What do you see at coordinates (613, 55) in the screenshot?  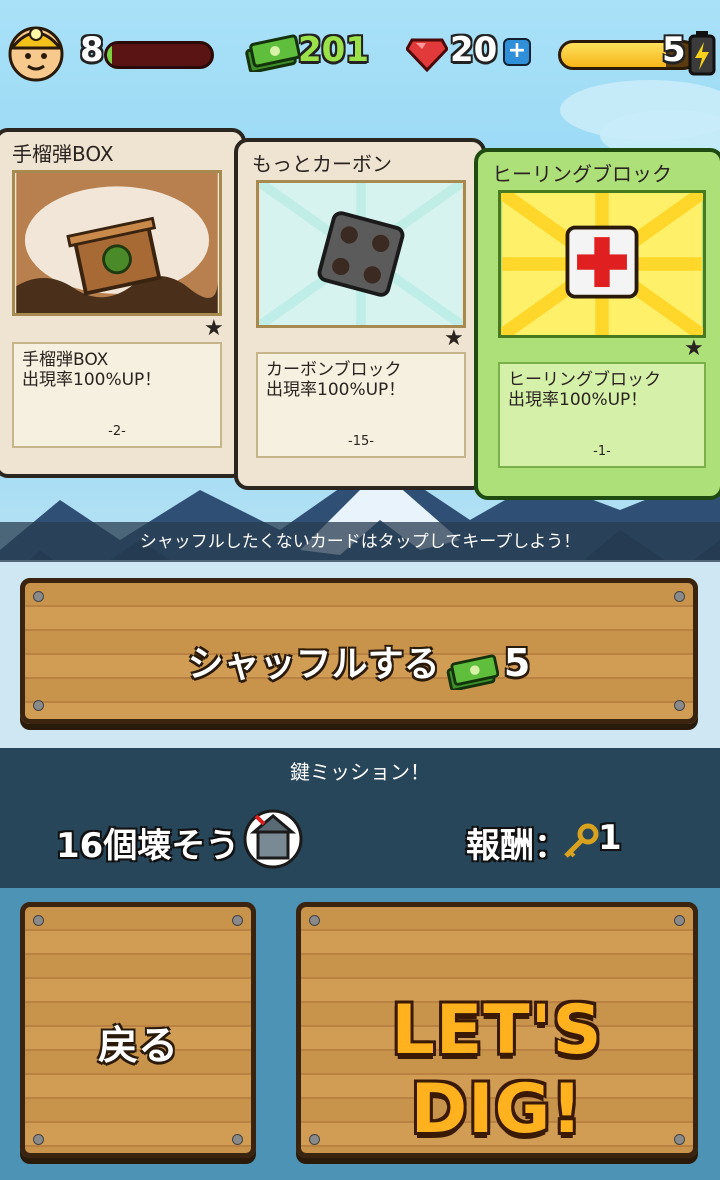 I see `energy-fill` at bounding box center [613, 55].